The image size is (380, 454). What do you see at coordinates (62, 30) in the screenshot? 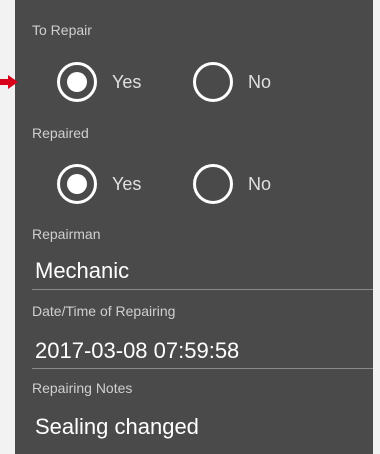
I see `to-repair-label: To Repair` at bounding box center [62, 30].